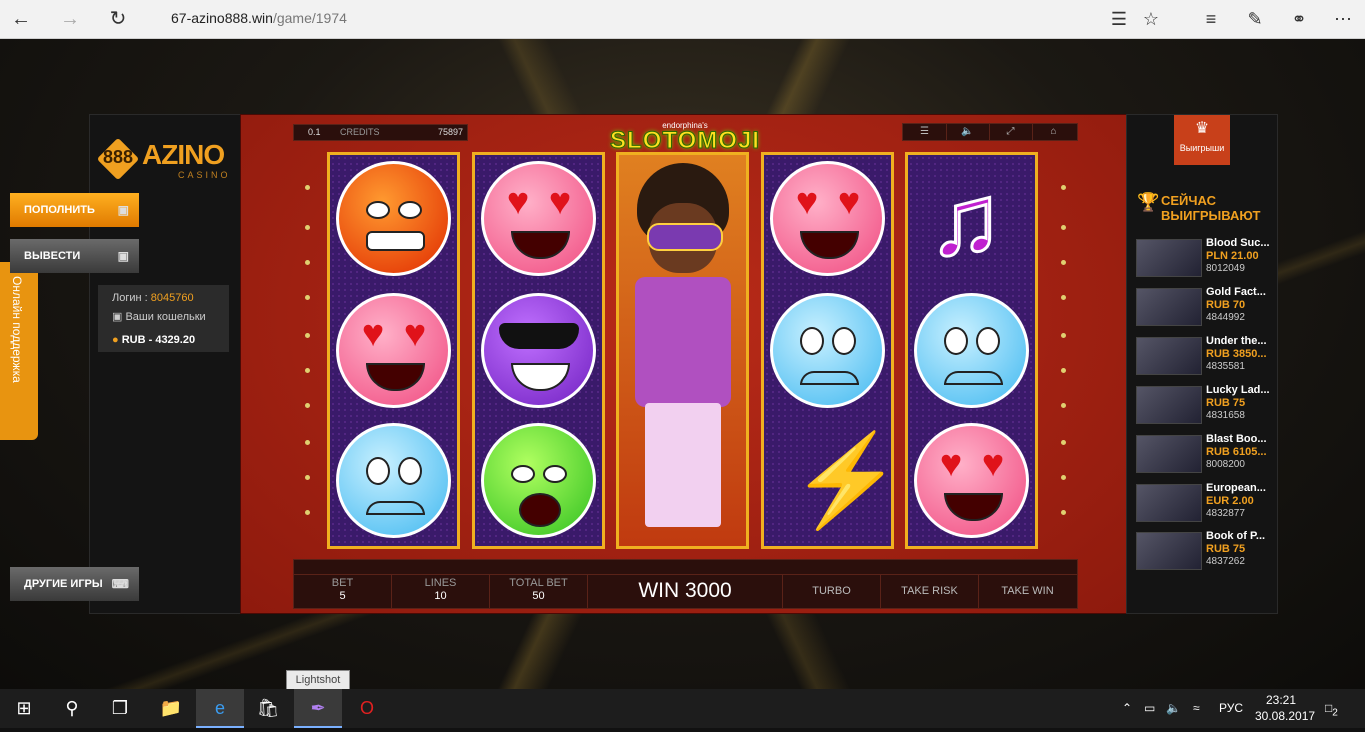 This screenshot has height=732, width=1365. I want to click on winner-user: 4832877, so click(1225, 513).